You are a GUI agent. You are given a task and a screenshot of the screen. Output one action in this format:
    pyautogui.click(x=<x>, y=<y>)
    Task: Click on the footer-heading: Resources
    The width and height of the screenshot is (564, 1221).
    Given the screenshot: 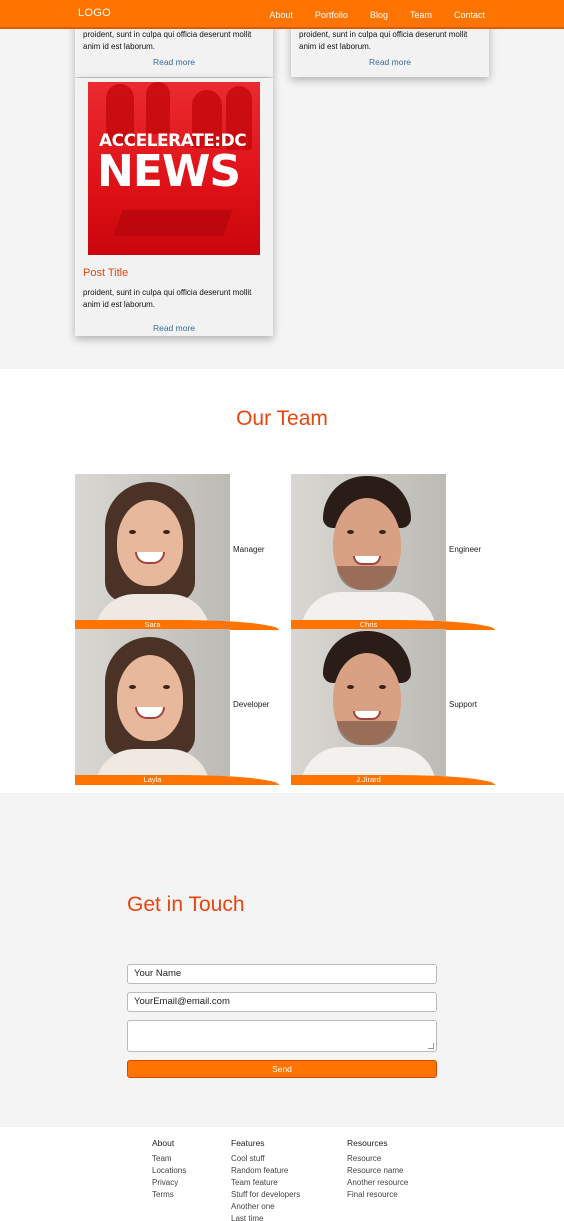 What is the action you would take?
    pyautogui.click(x=367, y=1143)
    